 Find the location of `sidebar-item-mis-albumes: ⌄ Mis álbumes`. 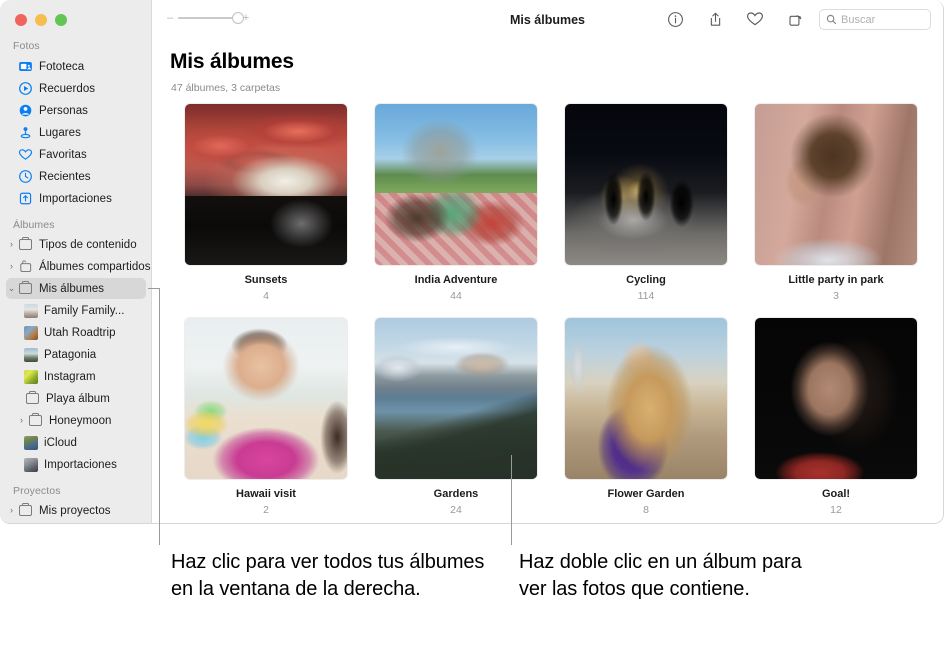

sidebar-item-mis-albumes: ⌄ Mis álbumes is located at coordinates (76, 288).